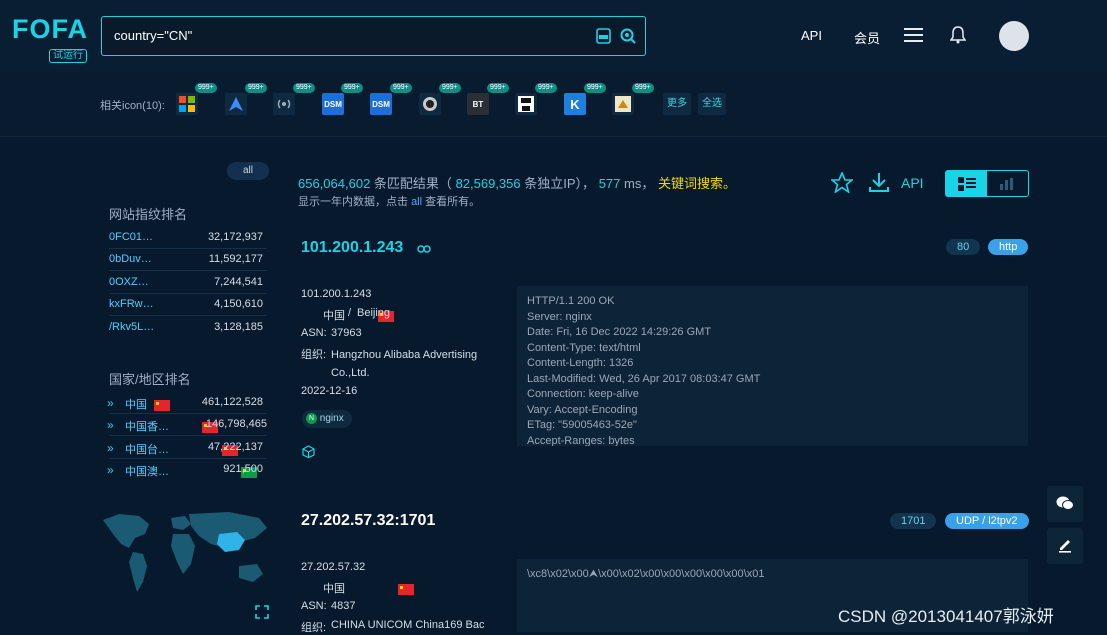 Image resolution: width=1107 pixels, height=635 pixels. I want to click on wechat-icon, so click(1065, 504).